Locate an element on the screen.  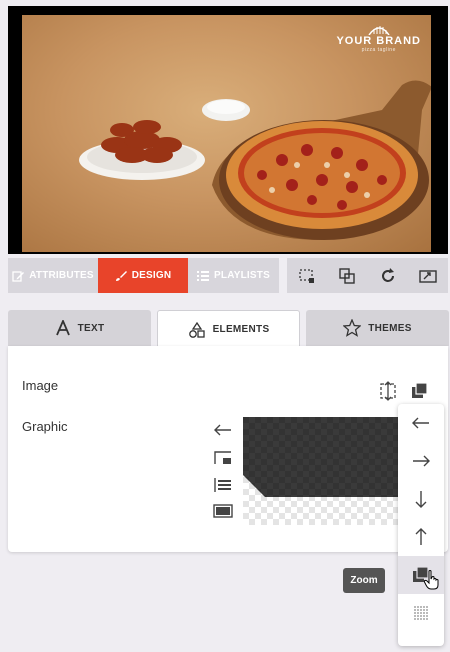
brand-watermark: YOUR BRAND pizza tagline is located at coordinates (378, 38).